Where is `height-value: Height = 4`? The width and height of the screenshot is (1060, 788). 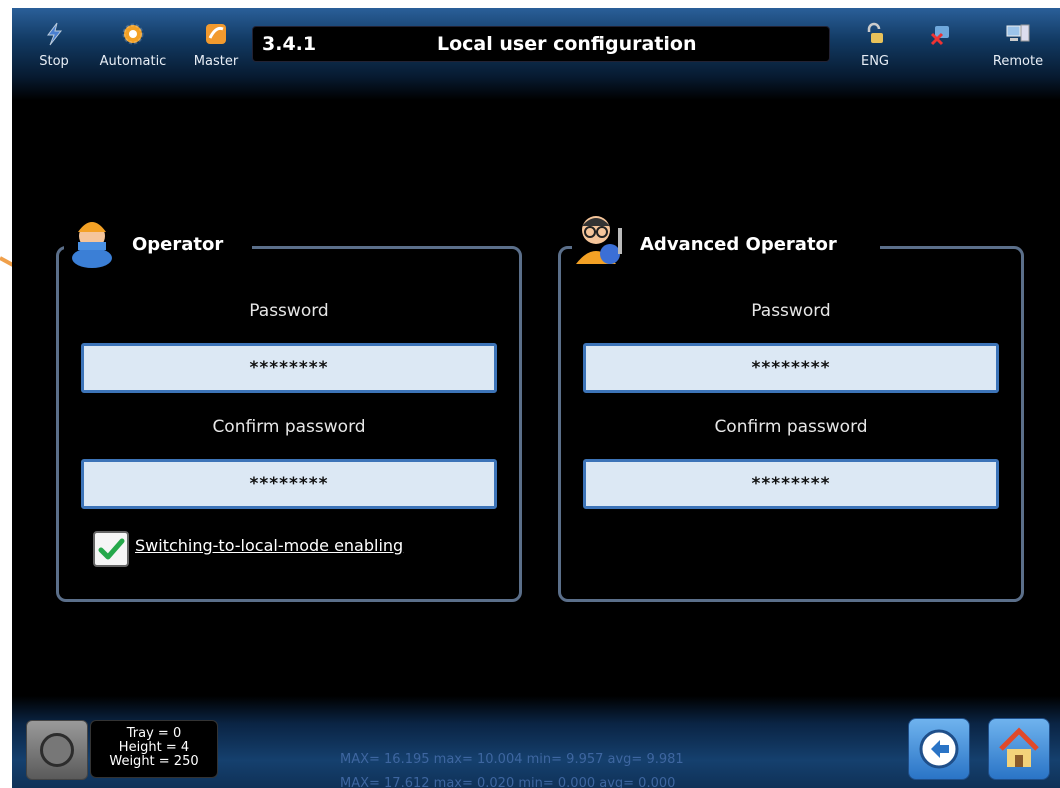 height-value: Height = 4 is located at coordinates (154, 747).